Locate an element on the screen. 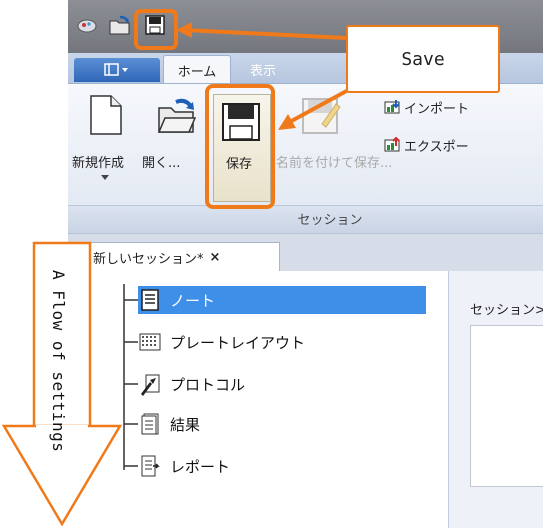 The image size is (543, 528). new-document-icon is located at coordinates (106, 115).